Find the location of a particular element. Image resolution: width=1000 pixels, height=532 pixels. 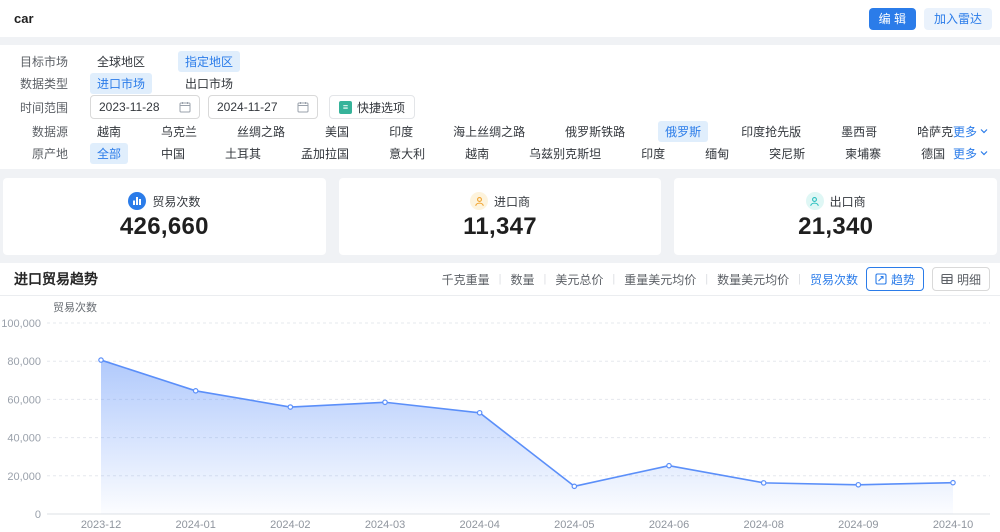

metric-tabs: 千克重量 | 数量 | 美元总价 | 重量美元均价 | 数量美元均价 | 贸易次数 is located at coordinates (650, 279).